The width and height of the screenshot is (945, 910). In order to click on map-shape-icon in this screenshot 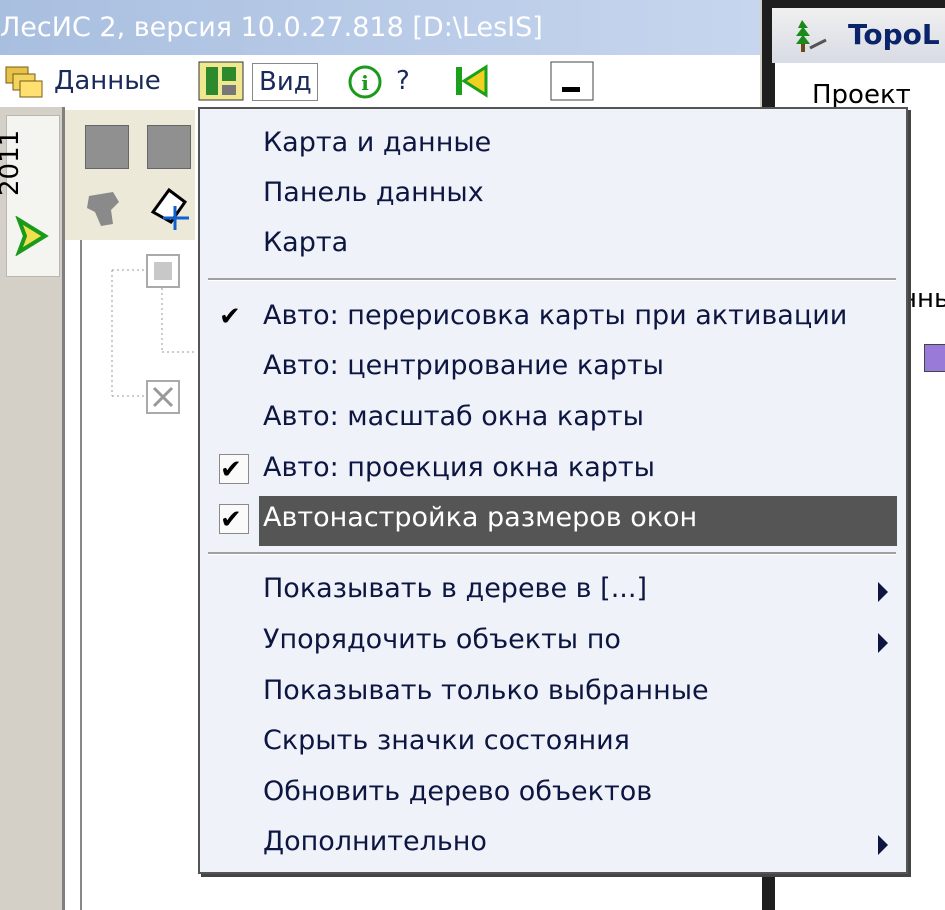, I will do `click(105, 208)`.